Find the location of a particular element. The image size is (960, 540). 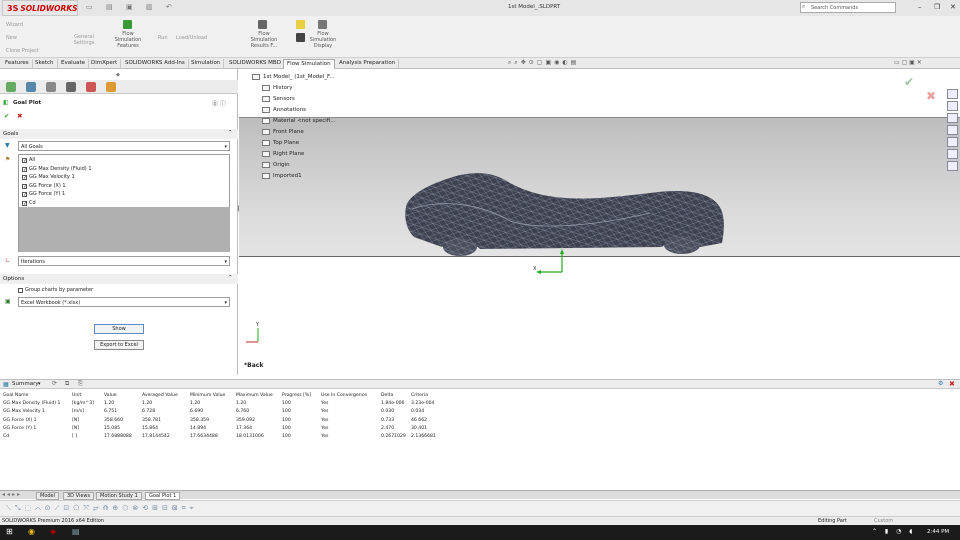

column-header: Value is located at coordinates (123, 395).